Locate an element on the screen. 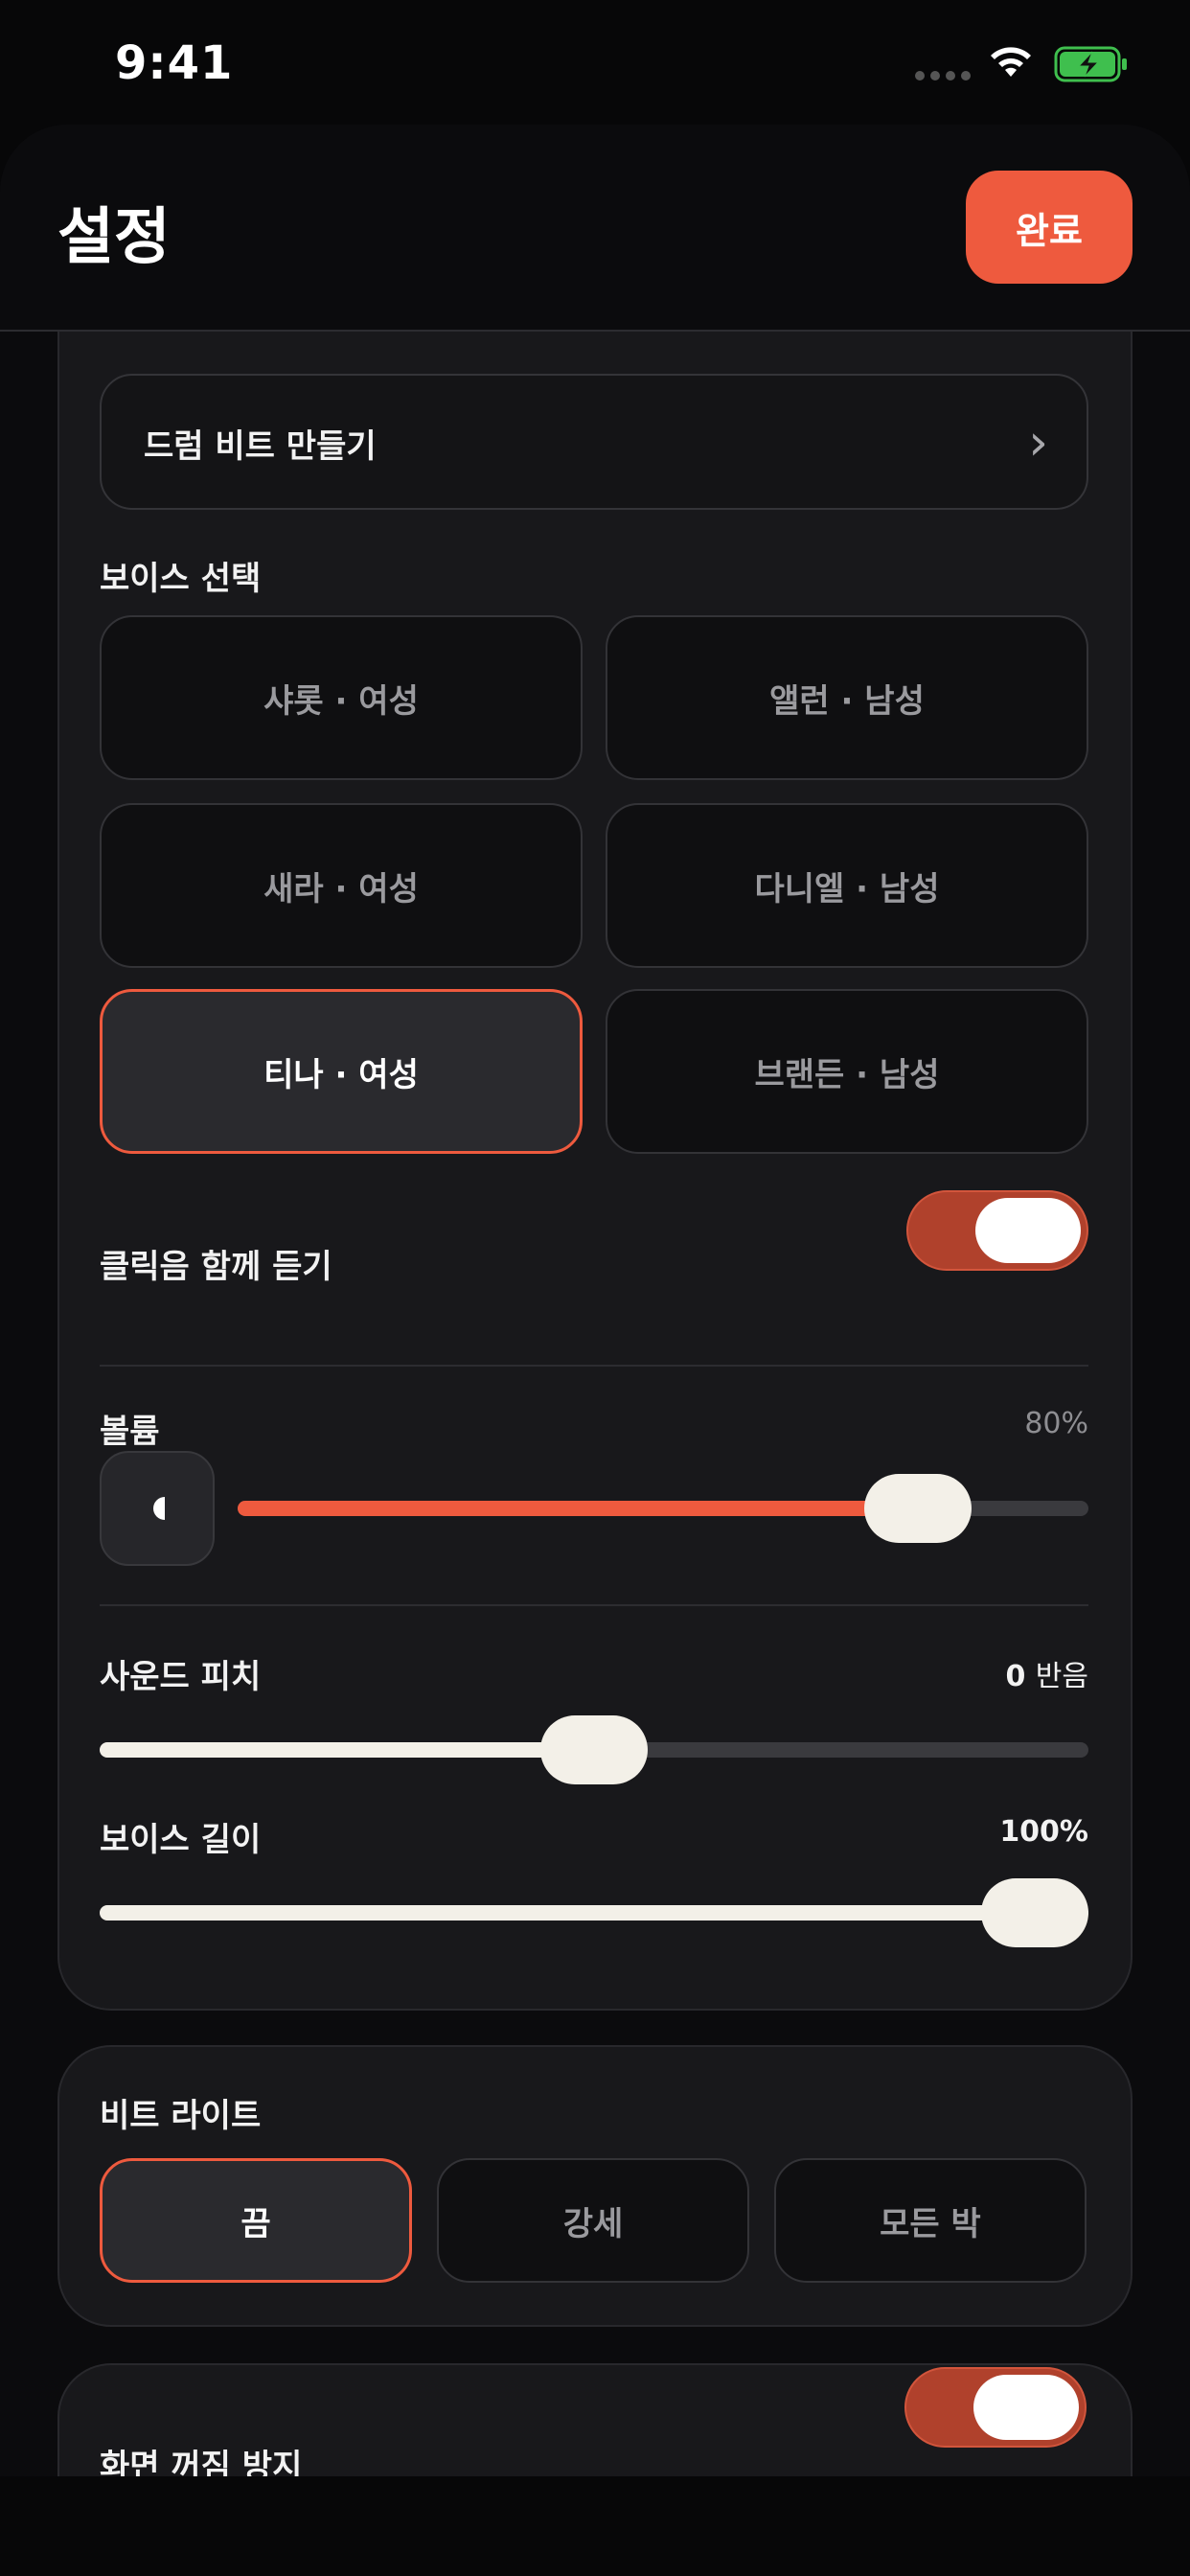 Image resolution: width=1190 pixels, height=2576 pixels. beat-light-option-all-beats: 모든 박 is located at coordinates (931, 2220).